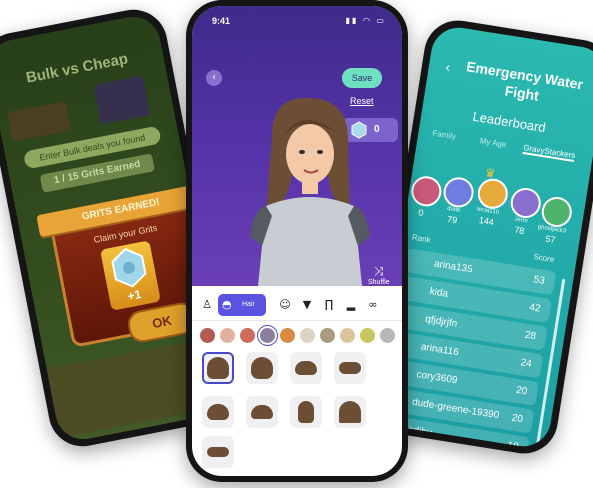 The image size is (593, 488). I want to click on save-button: Save, so click(362, 78).